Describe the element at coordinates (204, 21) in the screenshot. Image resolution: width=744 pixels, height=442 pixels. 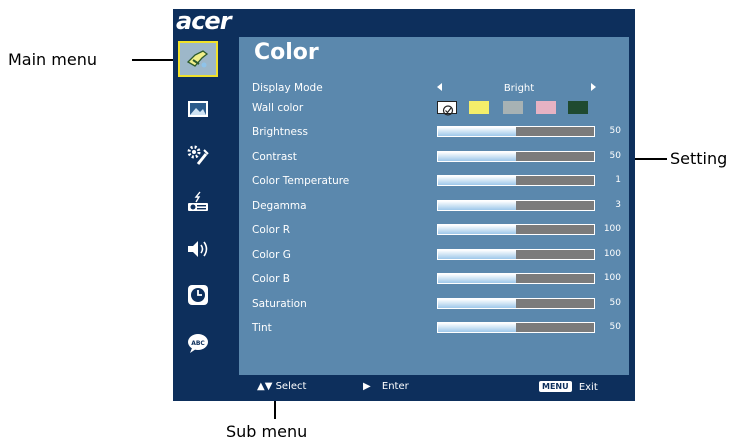
I see `acer-logo: acer` at that location.